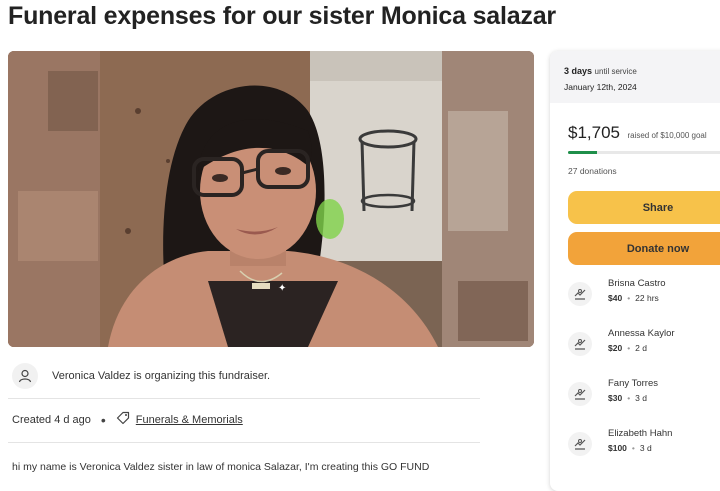 This screenshot has height=491, width=720. Describe the element at coordinates (633, 383) in the screenshot. I see `donor-name: Fany Torres` at that location.